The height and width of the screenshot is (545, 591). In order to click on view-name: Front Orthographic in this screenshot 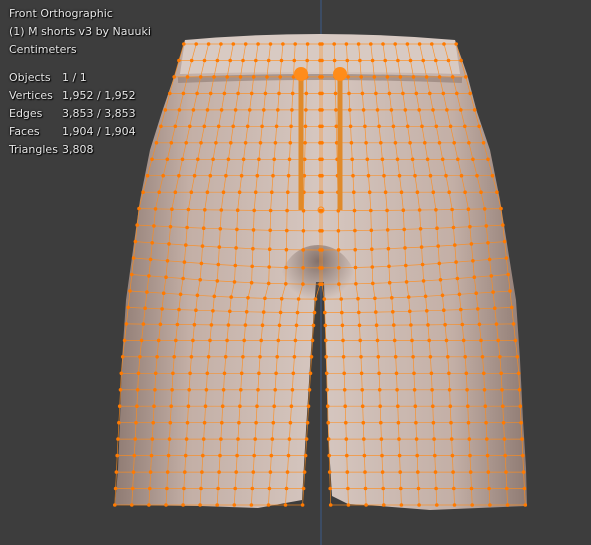, I will do `click(61, 13)`.